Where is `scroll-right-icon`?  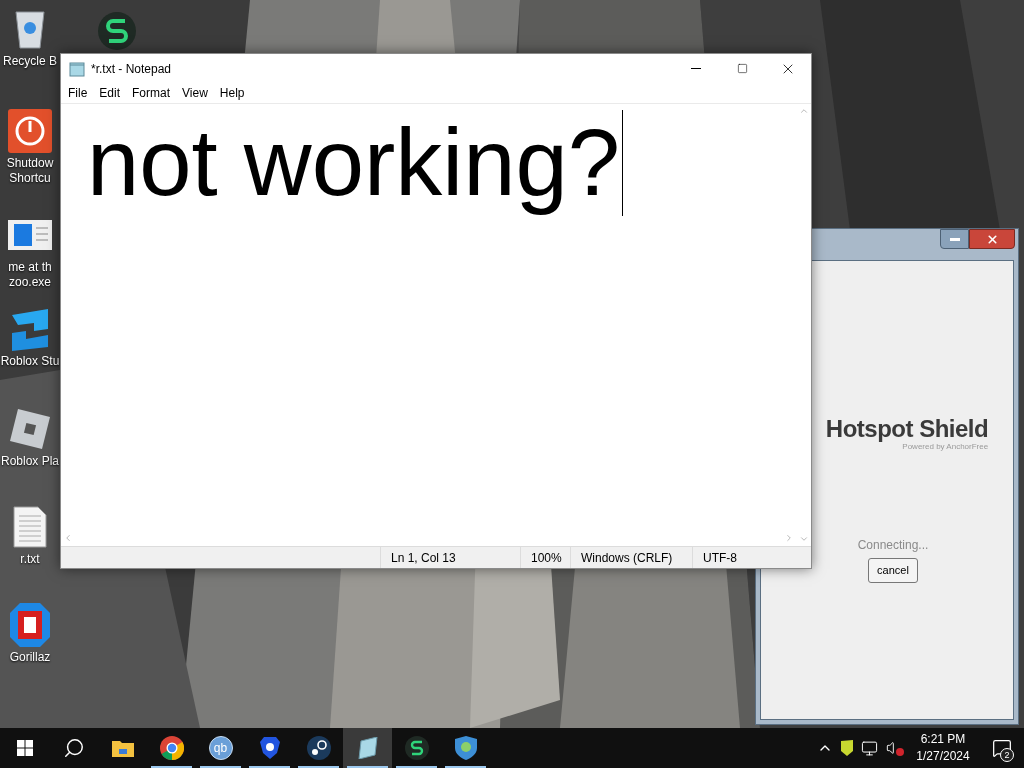 scroll-right-icon is located at coordinates (789, 537).